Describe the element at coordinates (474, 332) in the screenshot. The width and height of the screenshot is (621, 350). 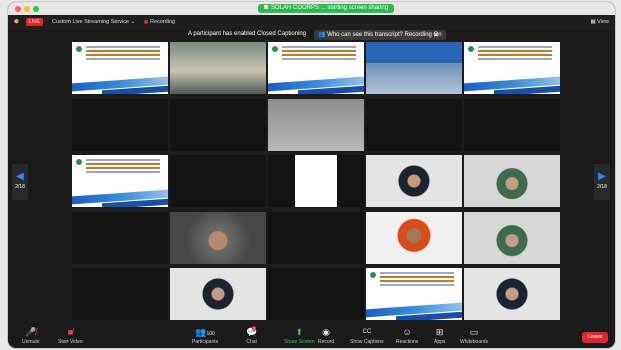
I see `whiteboard-icon: ▭` at that location.